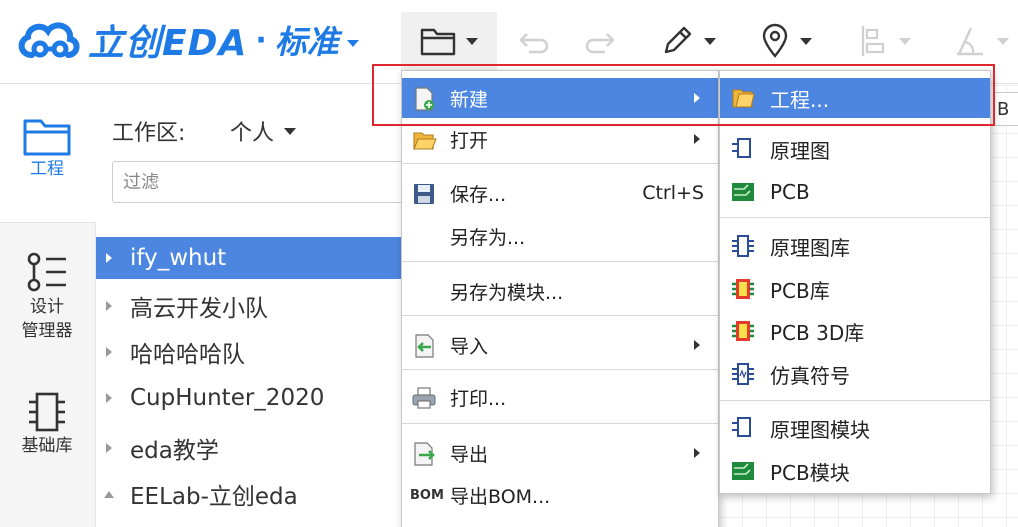  What do you see at coordinates (425, 141) in the screenshot?
I see `open-folder-icon` at bounding box center [425, 141].